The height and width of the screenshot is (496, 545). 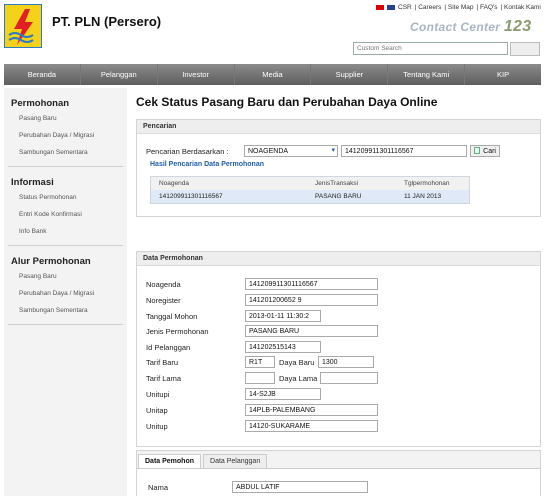 I want to click on col-jenis: JenisTransaksi, so click(x=348, y=183).